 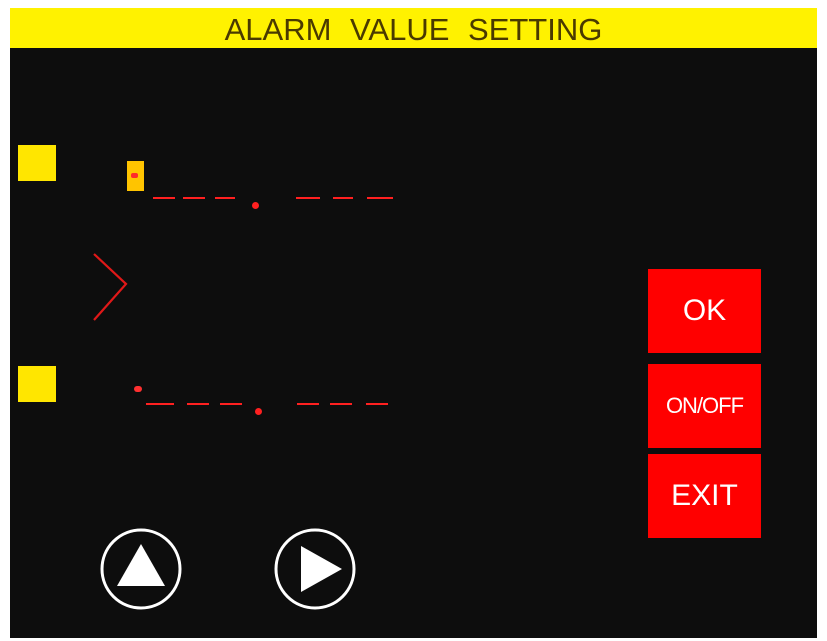 I want to click on title-bar: ALARM VALUE SETTING, so click(x=413, y=28).